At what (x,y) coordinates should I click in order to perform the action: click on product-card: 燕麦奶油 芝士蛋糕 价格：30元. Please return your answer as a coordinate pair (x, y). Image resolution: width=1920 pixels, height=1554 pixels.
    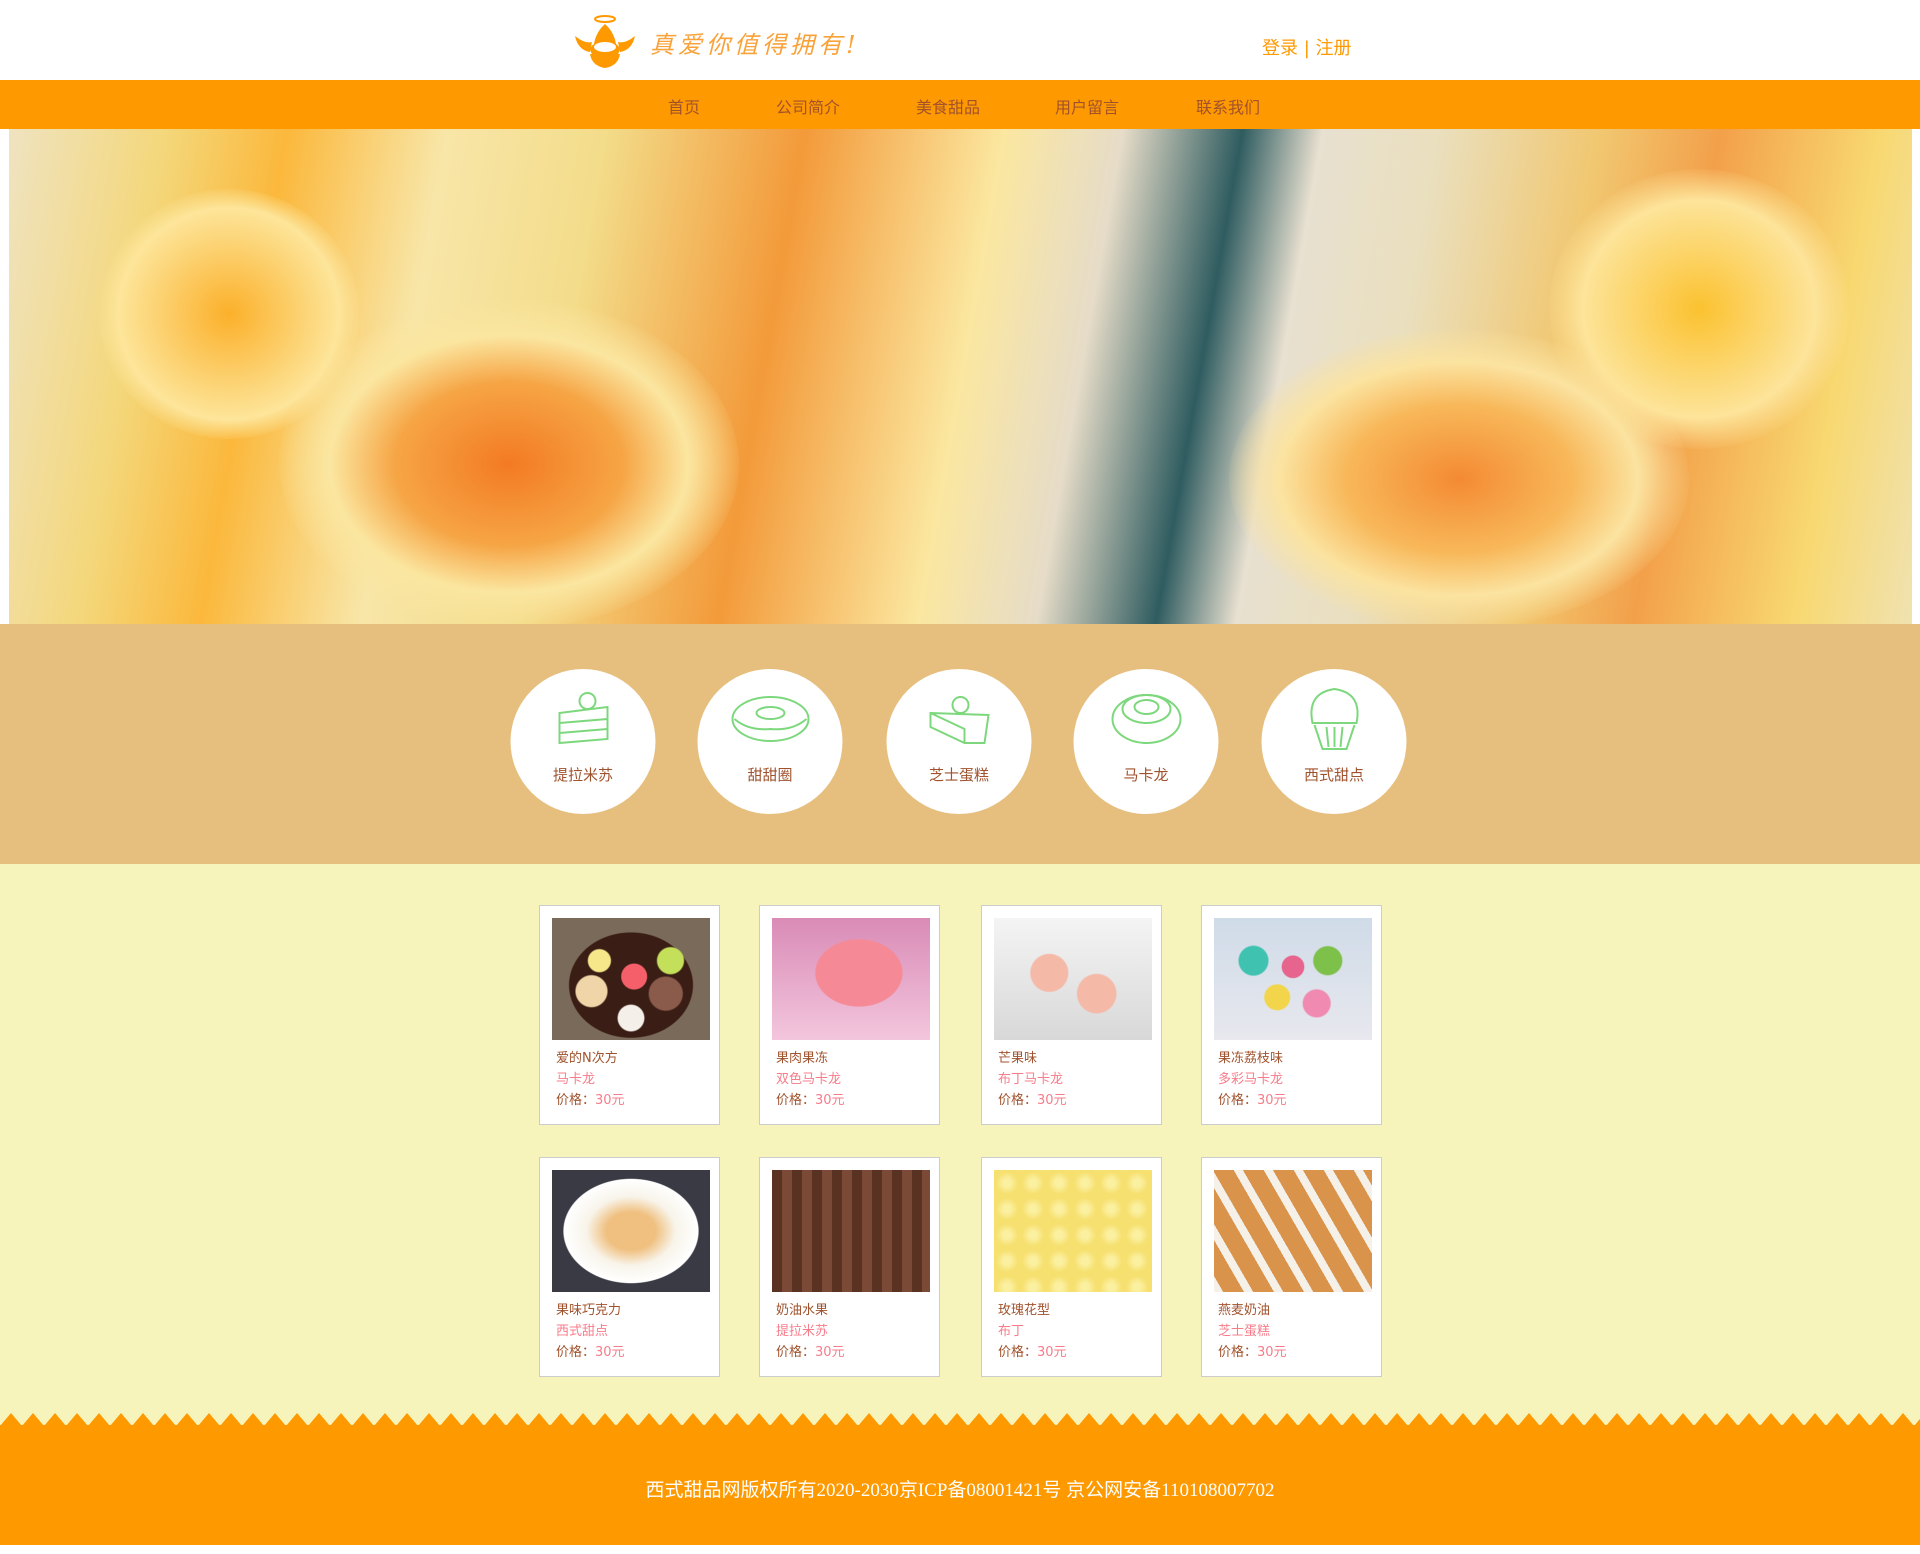
    Looking at the image, I should click on (1291, 1267).